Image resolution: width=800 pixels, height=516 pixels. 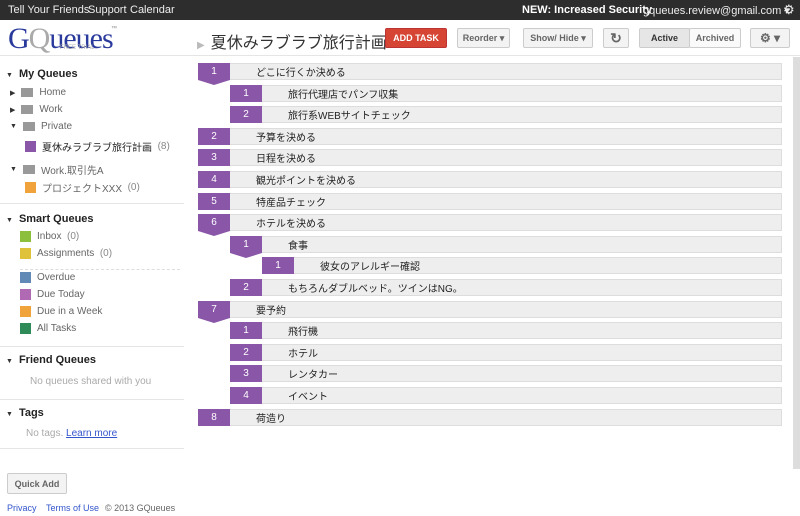 What do you see at coordinates (201, 45) in the screenshot?
I see `arrow-icon: ▶` at bounding box center [201, 45].